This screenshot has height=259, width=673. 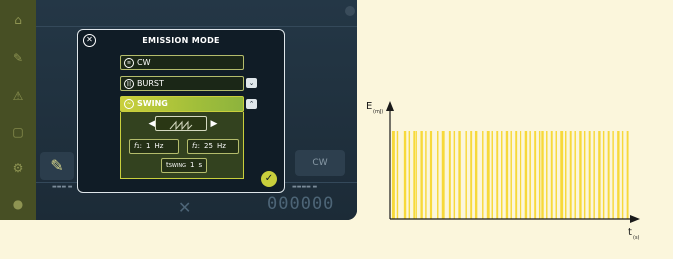 I want to click on f2-unit: Hz, so click(x=221, y=146).